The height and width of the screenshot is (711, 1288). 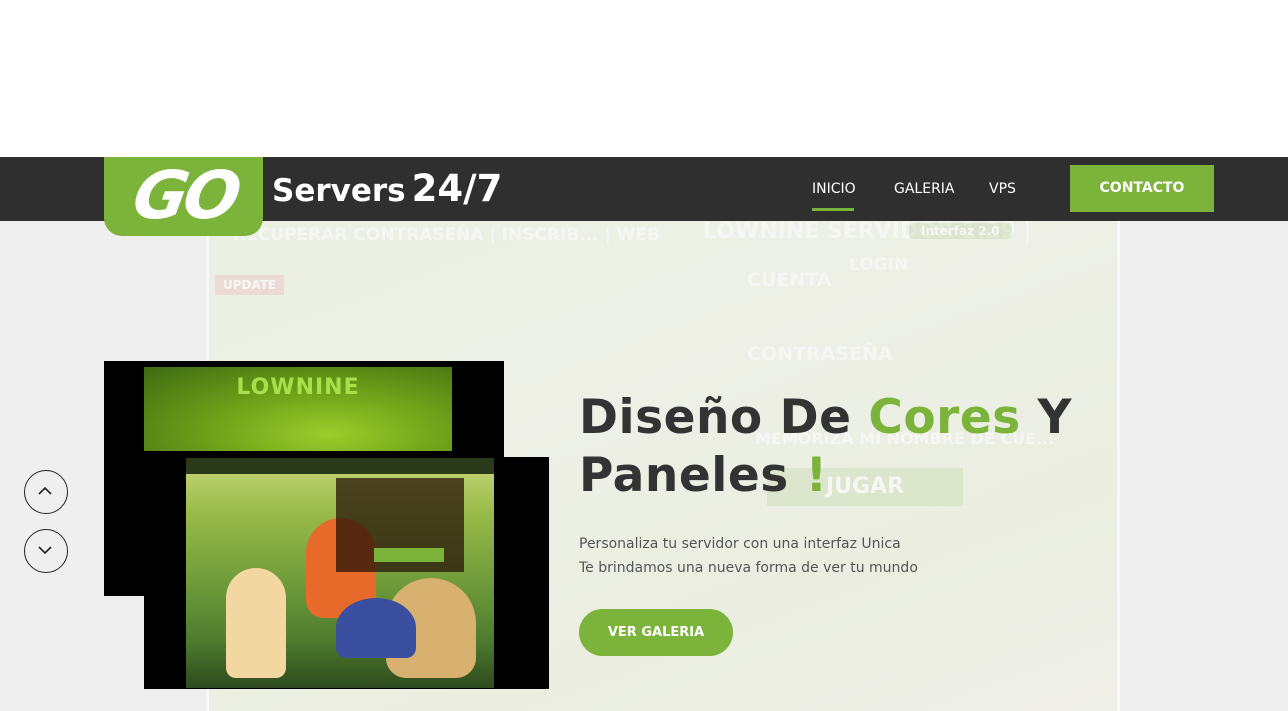 What do you see at coordinates (1142, 188) in the screenshot?
I see `contact-button: CONTACTO` at bounding box center [1142, 188].